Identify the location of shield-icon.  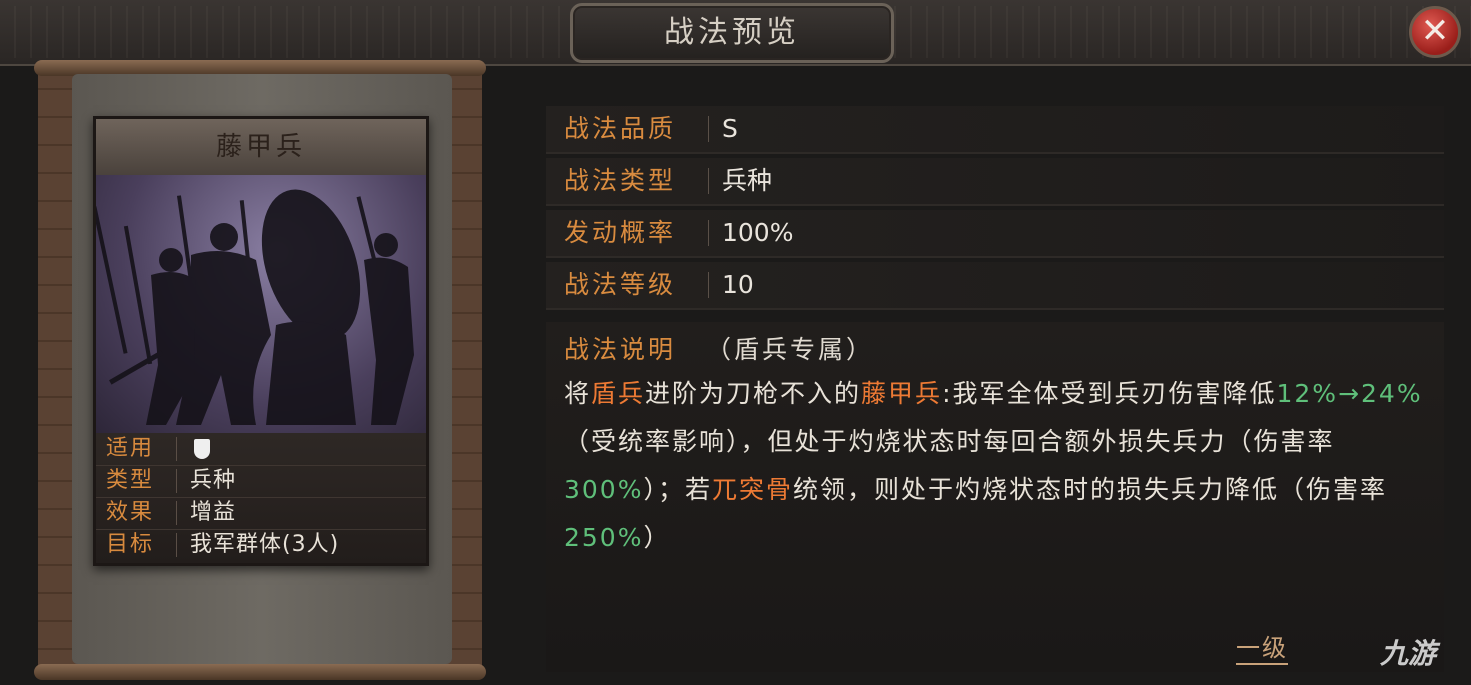
(202, 449).